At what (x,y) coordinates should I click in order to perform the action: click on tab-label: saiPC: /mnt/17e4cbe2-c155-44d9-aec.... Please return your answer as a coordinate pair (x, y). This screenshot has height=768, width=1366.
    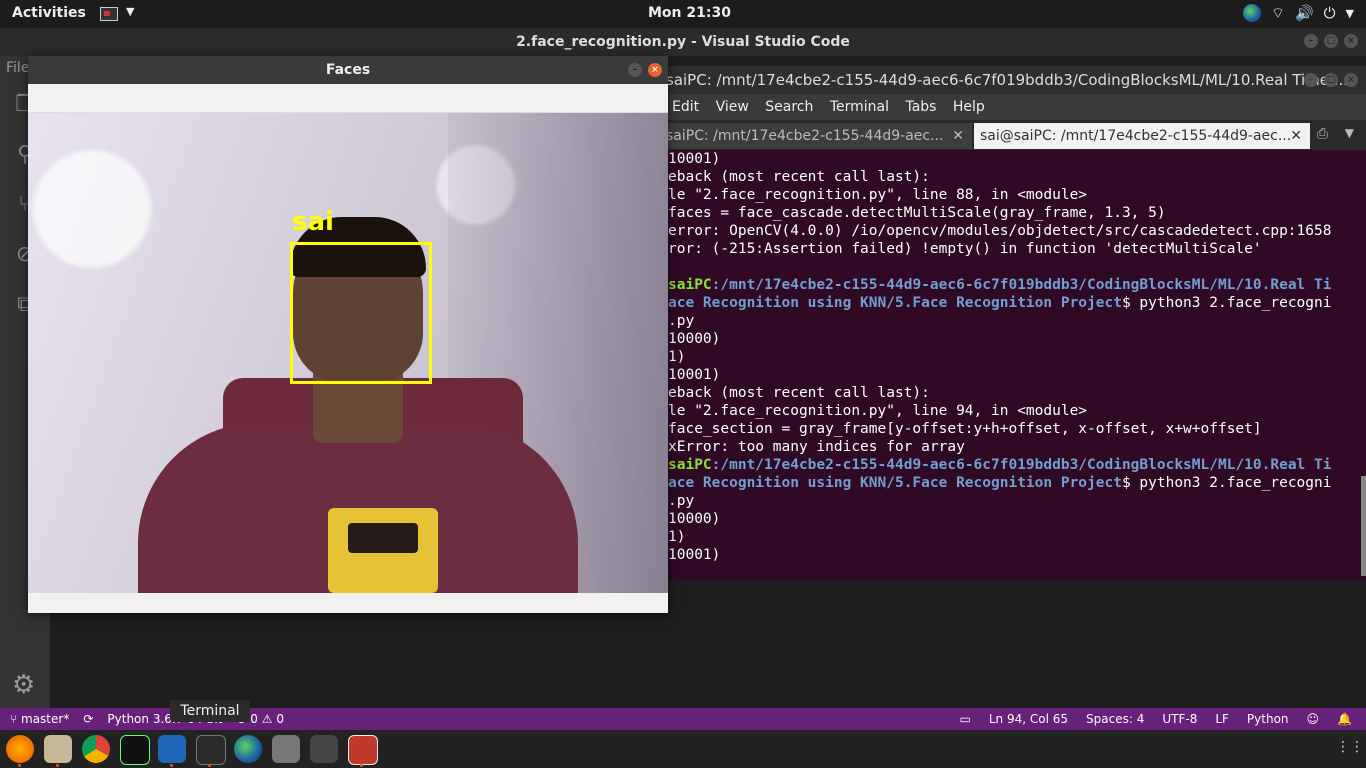
    Looking at the image, I should click on (805, 136).